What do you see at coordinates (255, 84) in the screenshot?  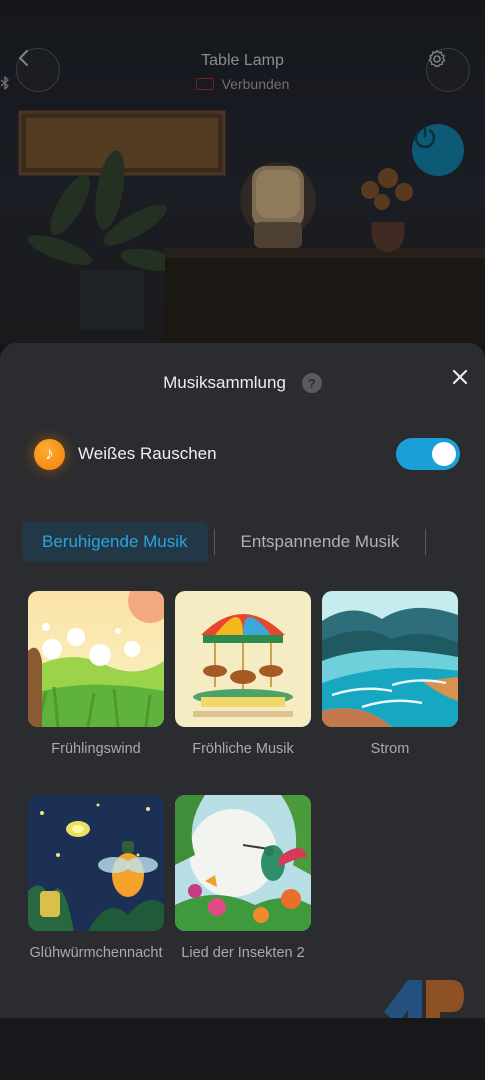 I see `connection-status-label: Verbunden` at bounding box center [255, 84].